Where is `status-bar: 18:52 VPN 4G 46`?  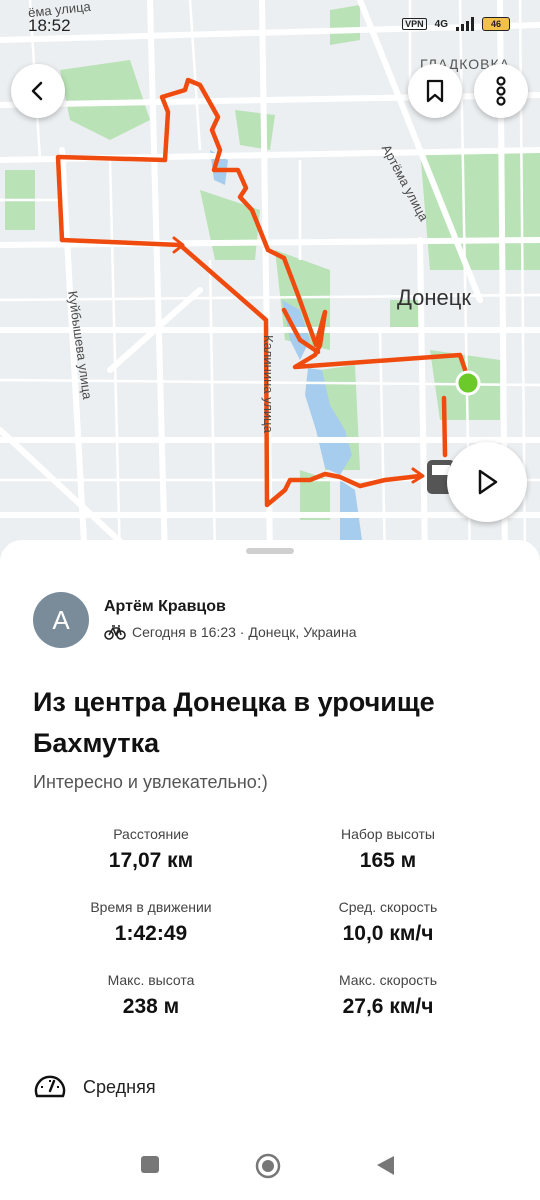
status-bar: 18:52 VPN 4G 46 is located at coordinates (270, 24).